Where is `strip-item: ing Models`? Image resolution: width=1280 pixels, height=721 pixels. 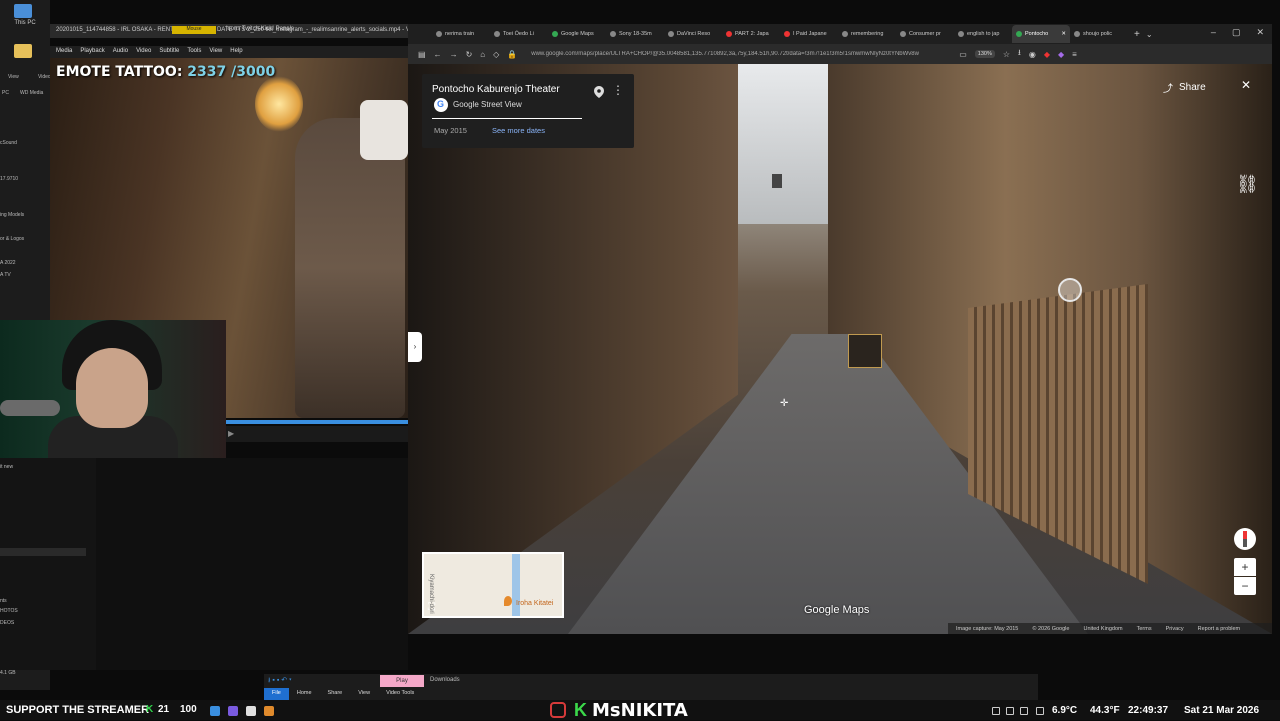
strip-item: ing Models is located at coordinates (12, 215).